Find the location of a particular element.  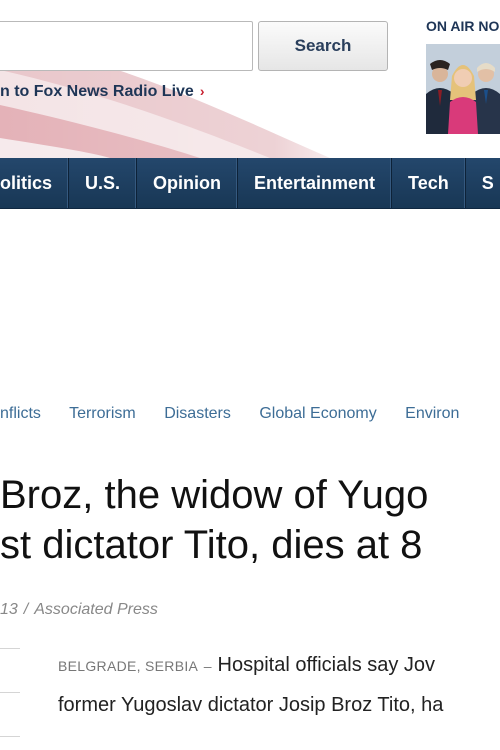

topic-conflicts: nflicts is located at coordinates (20, 413).